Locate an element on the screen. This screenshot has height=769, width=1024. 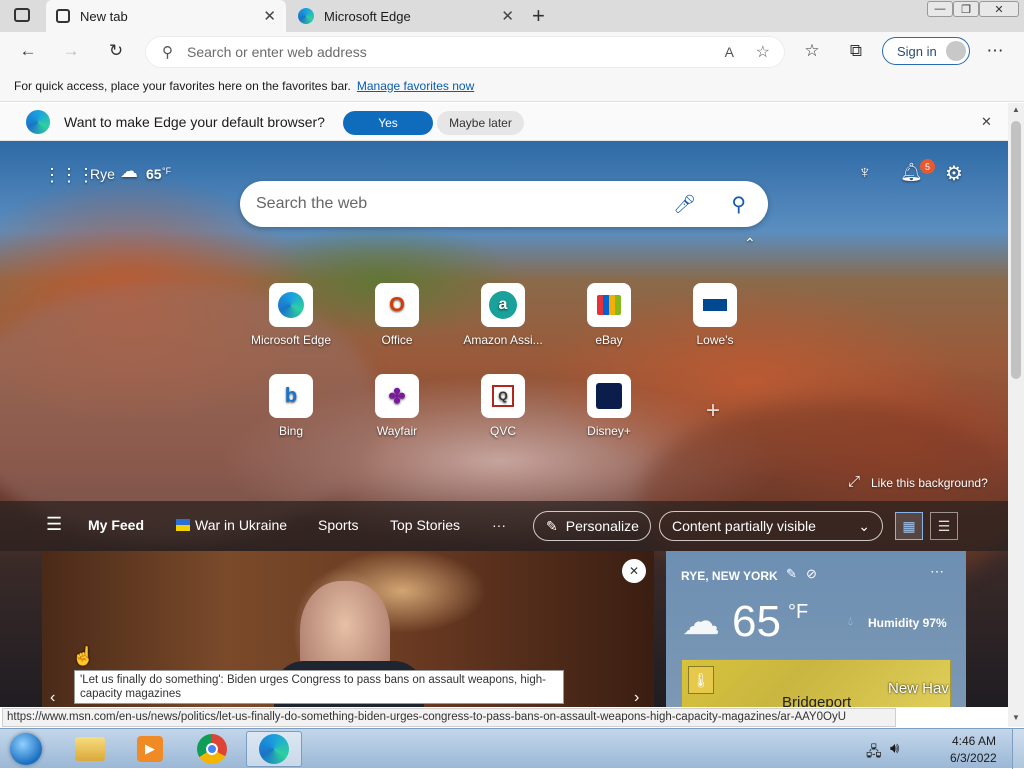
vertical-scrollbar: ▲ ▼ is located at coordinates (1016, 415).